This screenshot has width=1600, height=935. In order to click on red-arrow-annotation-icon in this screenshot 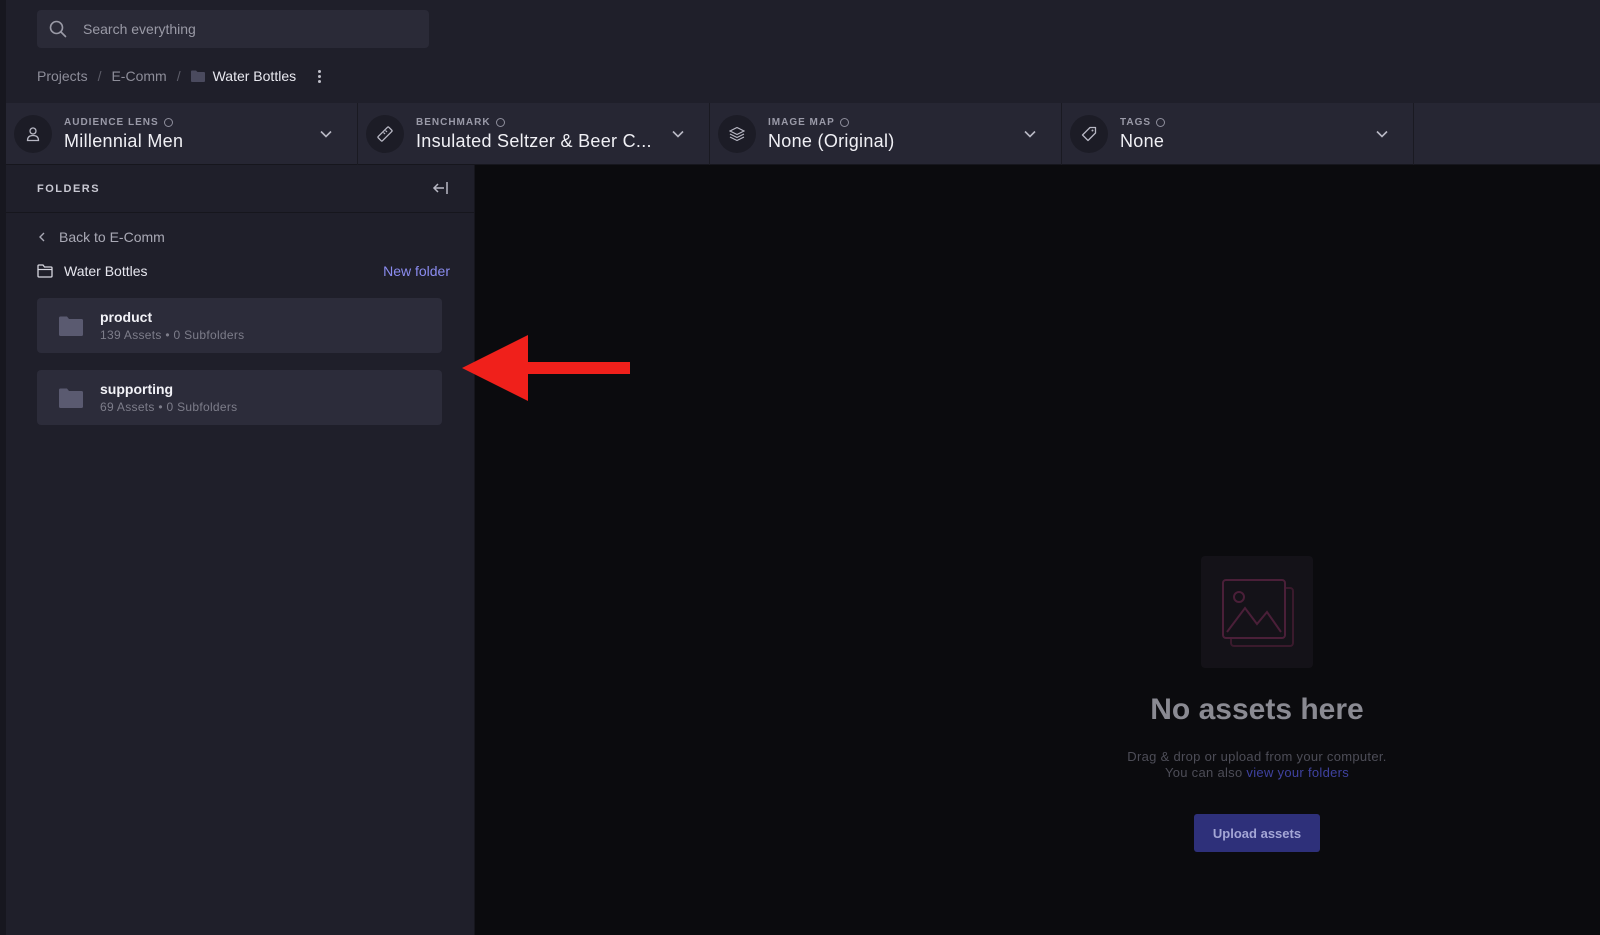, I will do `click(546, 368)`.